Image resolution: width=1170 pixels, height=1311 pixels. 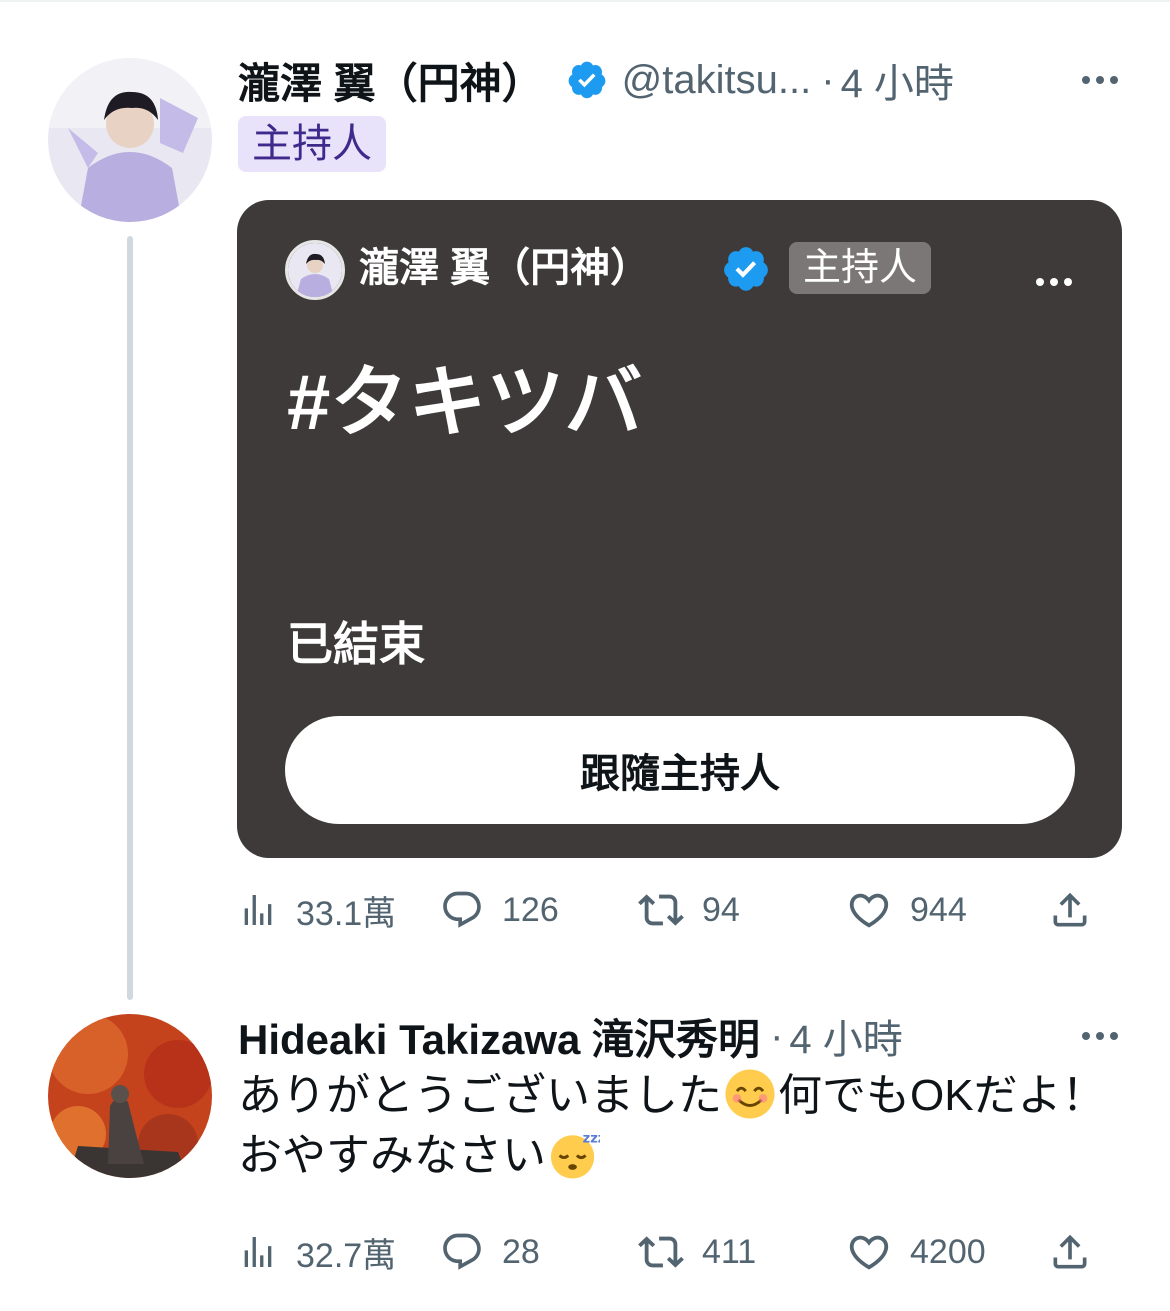 What do you see at coordinates (1054, 282) in the screenshot?
I see `space-more-options-icon` at bounding box center [1054, 282].